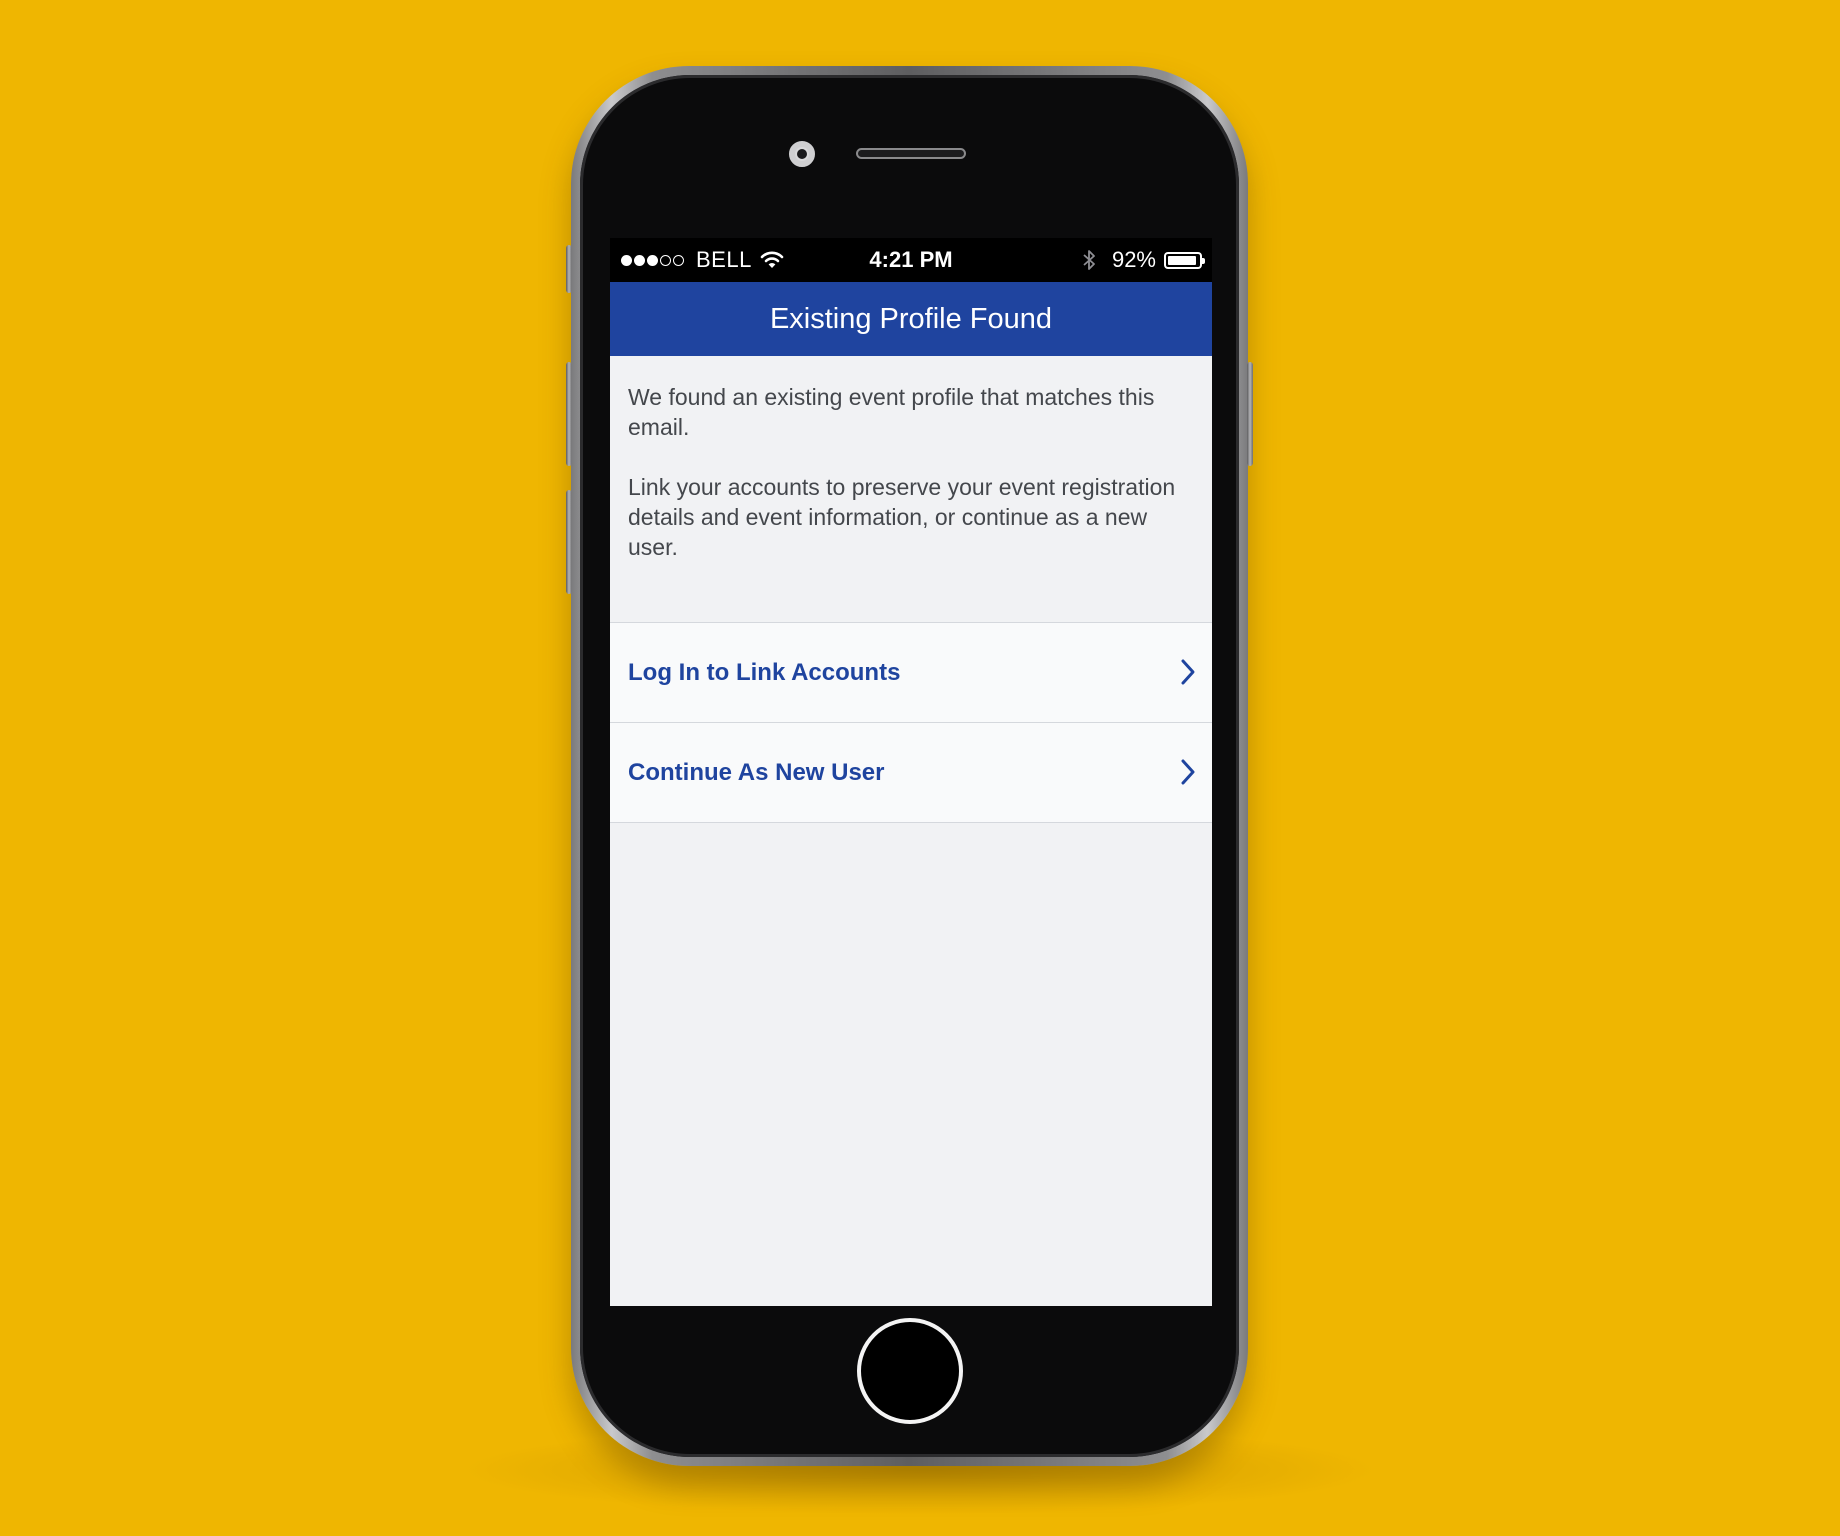 Image resolution: width=1840 pixels, height=1536 pixels. What do you see at coordinates (911, 260) in the screenshot?
I see `status-bar: BELL 4:21 PM 92%` at bounding box center [911, 260].